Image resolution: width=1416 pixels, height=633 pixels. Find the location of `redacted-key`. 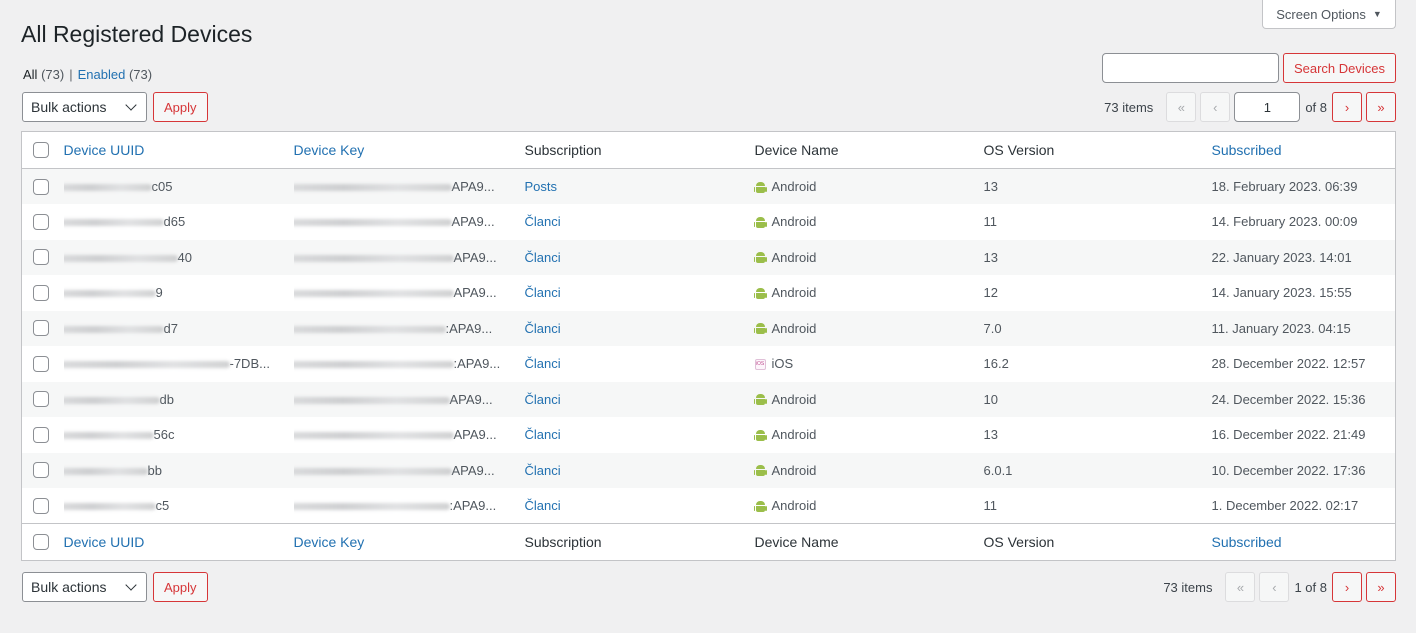

redacted-key is located at coordinates (373, 258).